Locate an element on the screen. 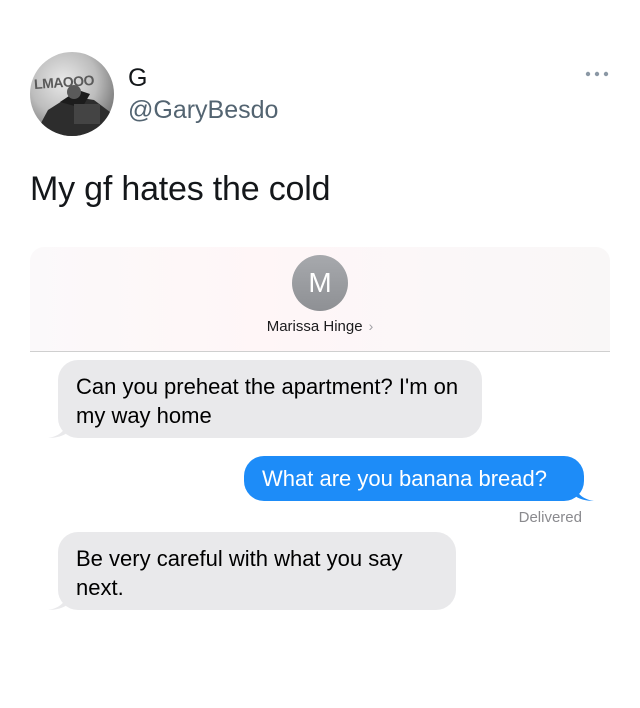  avatar: LMAOOO is located at coordinates (72, 94).